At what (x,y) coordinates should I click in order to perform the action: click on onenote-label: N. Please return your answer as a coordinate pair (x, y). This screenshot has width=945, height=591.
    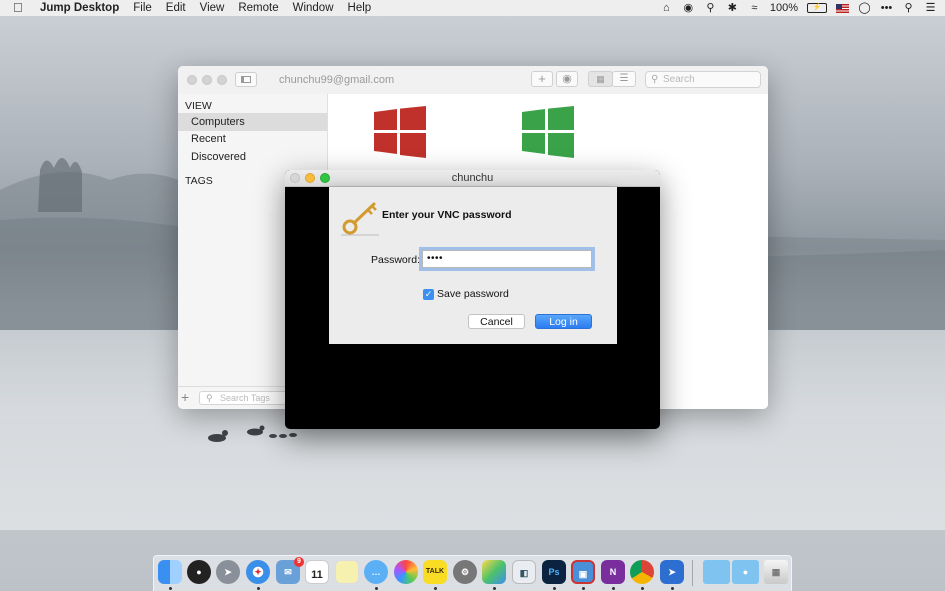
    Looking at the image, I should click on (613, 572).